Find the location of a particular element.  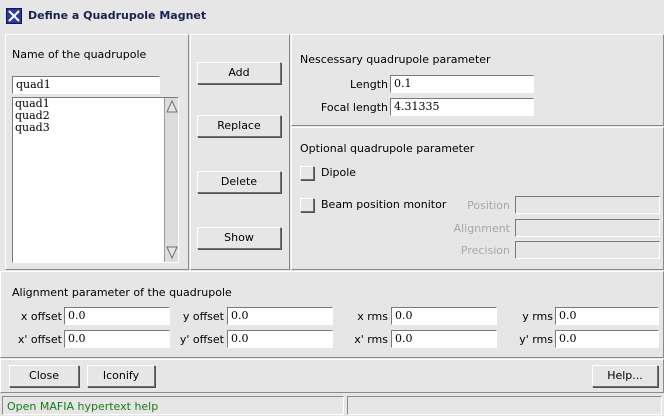

length-field: 0.1 is located at coordinates (462, 84).